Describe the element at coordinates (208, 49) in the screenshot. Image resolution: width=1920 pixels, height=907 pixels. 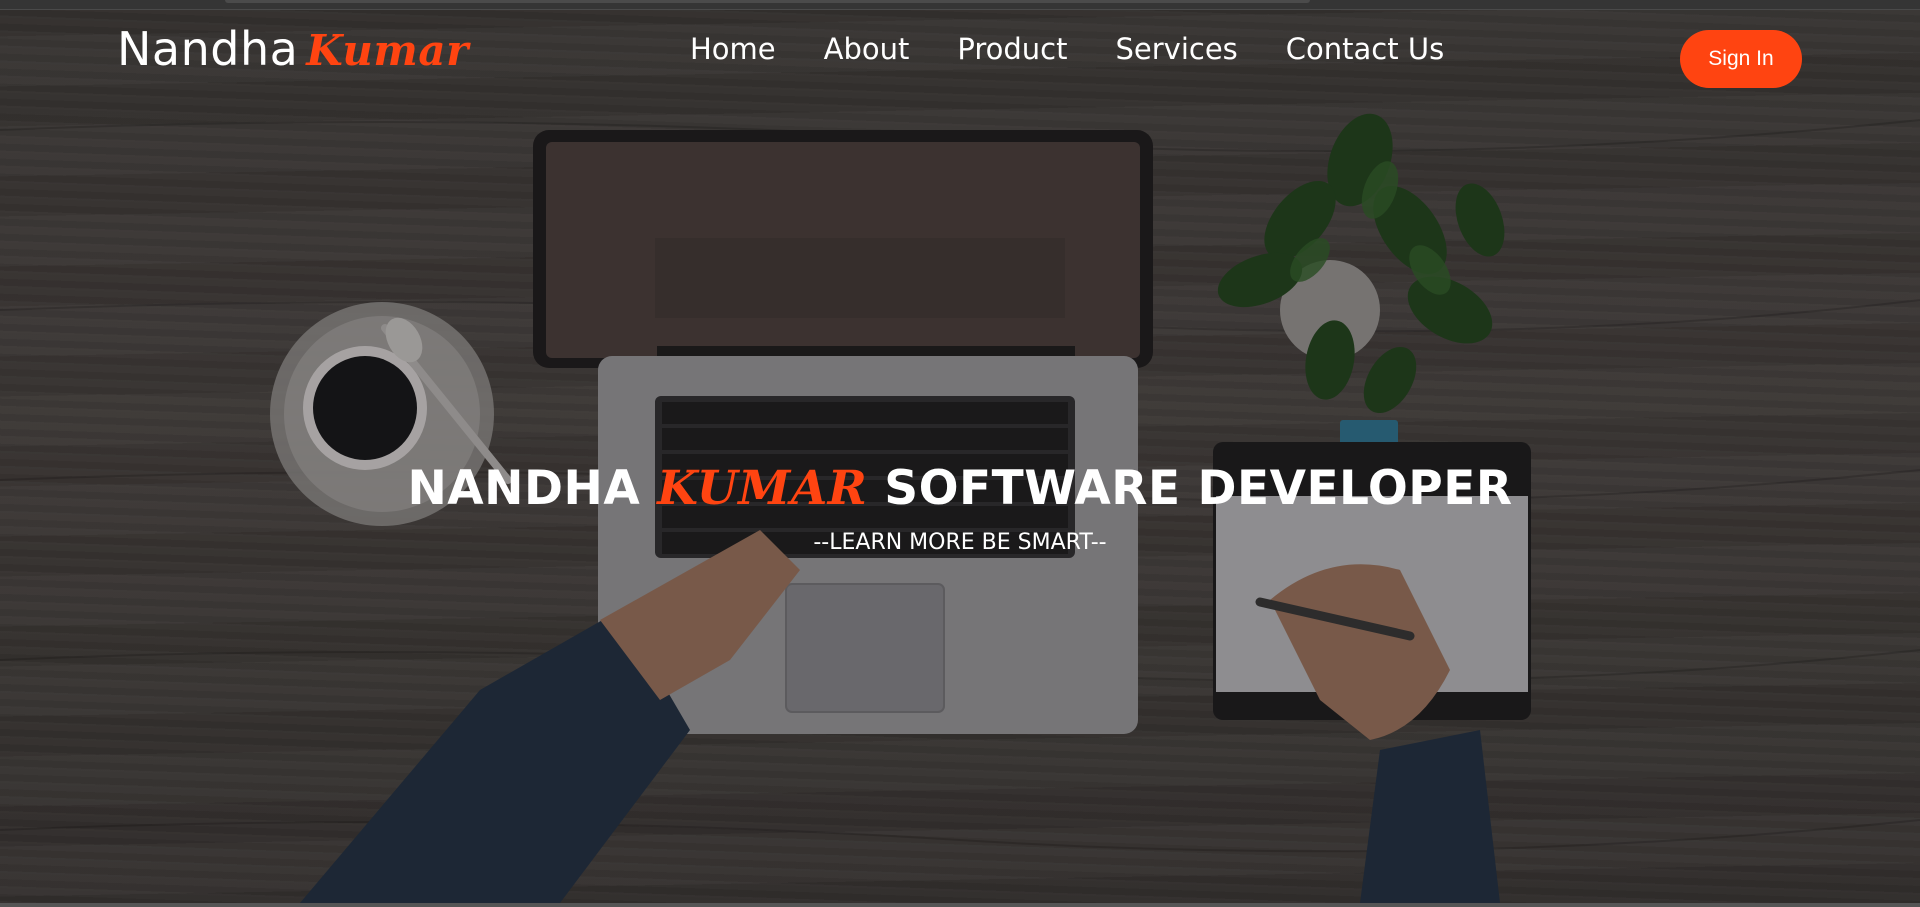
I see `brand-first-name: Nandha` at that location.